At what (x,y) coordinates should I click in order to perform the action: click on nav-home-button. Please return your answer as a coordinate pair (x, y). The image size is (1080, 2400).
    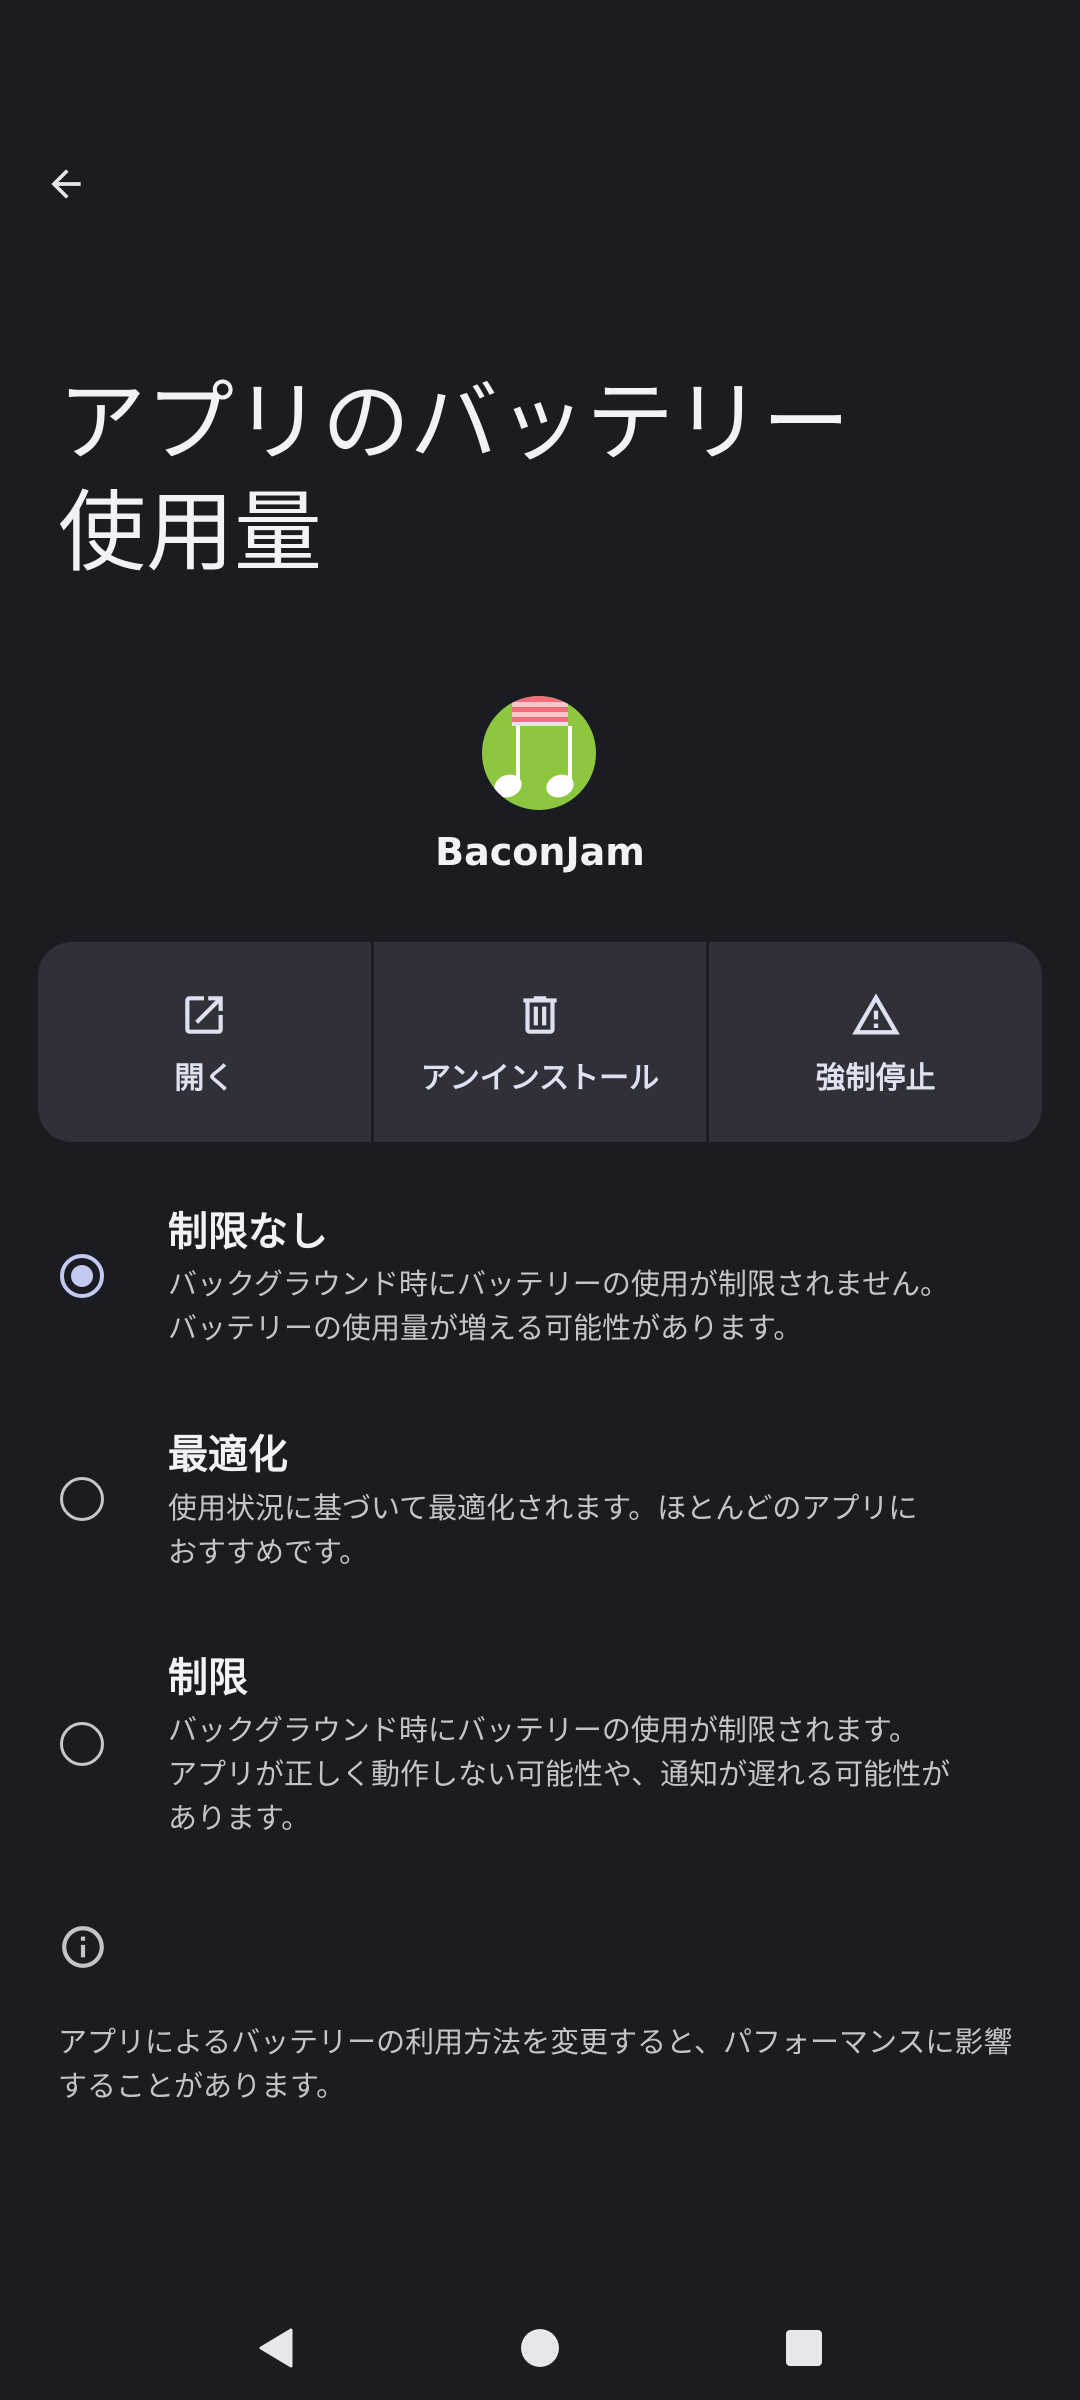
    Looking at the image, I should click on (540, 2350).